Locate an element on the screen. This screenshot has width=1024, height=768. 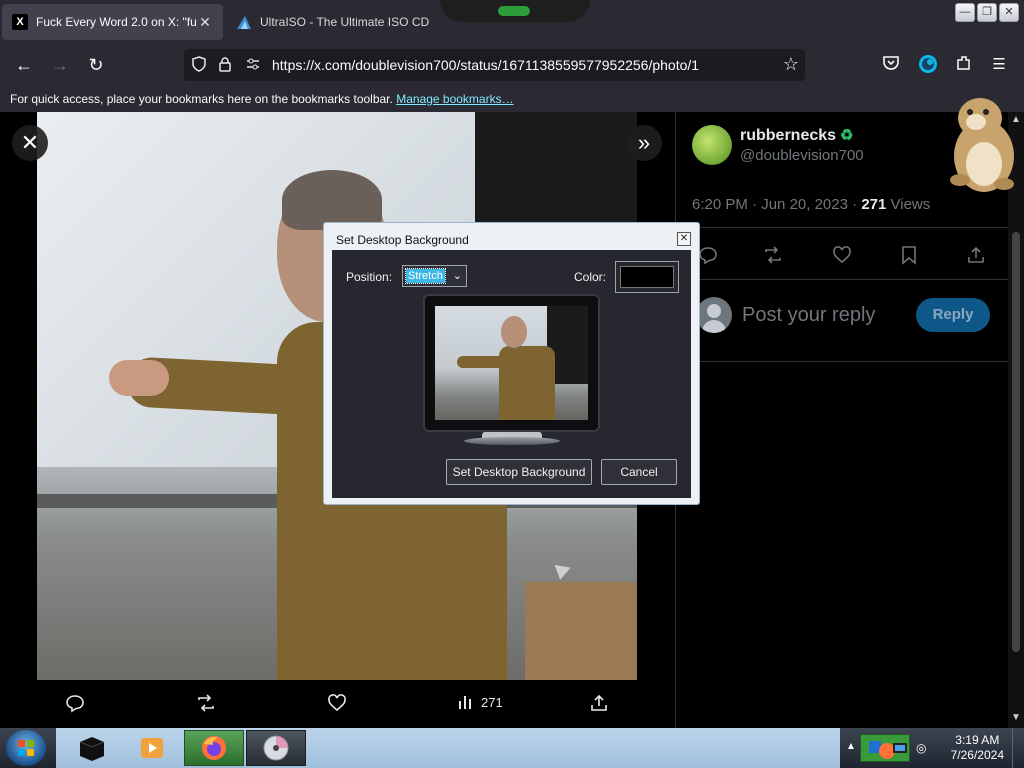
taskbar-app-dark-box is located at coordinates (92, 748).